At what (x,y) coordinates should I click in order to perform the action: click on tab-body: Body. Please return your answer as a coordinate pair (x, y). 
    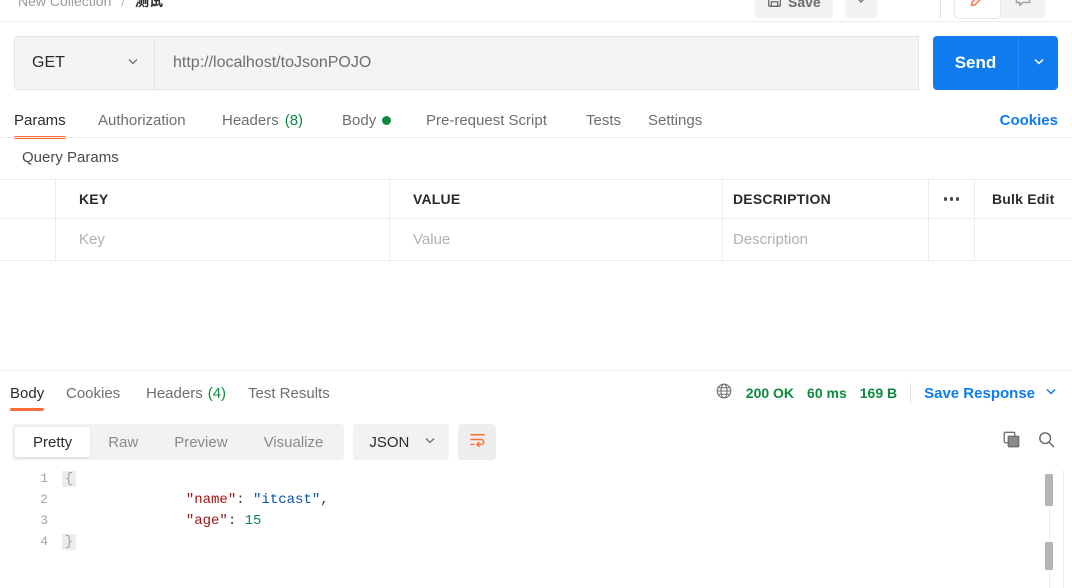
    Looking at the image, I should click on (367, 120).